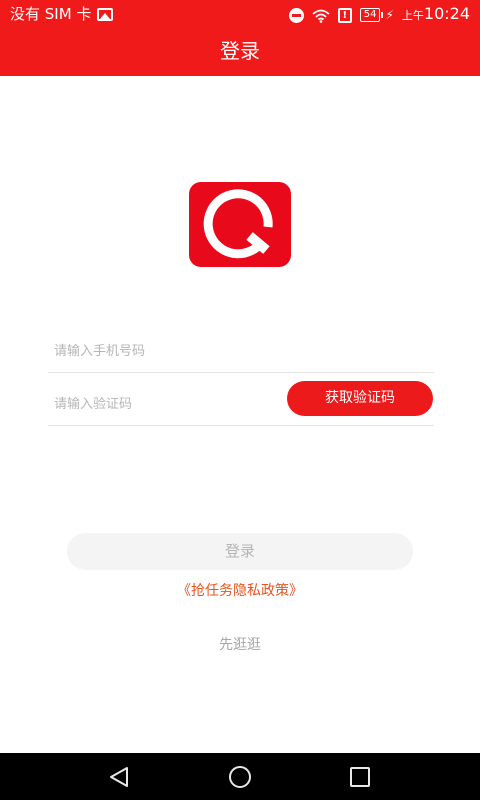  Describe the element at coordinates (240, 551) in the screenshot. I see `login-button: 登录` at that location.